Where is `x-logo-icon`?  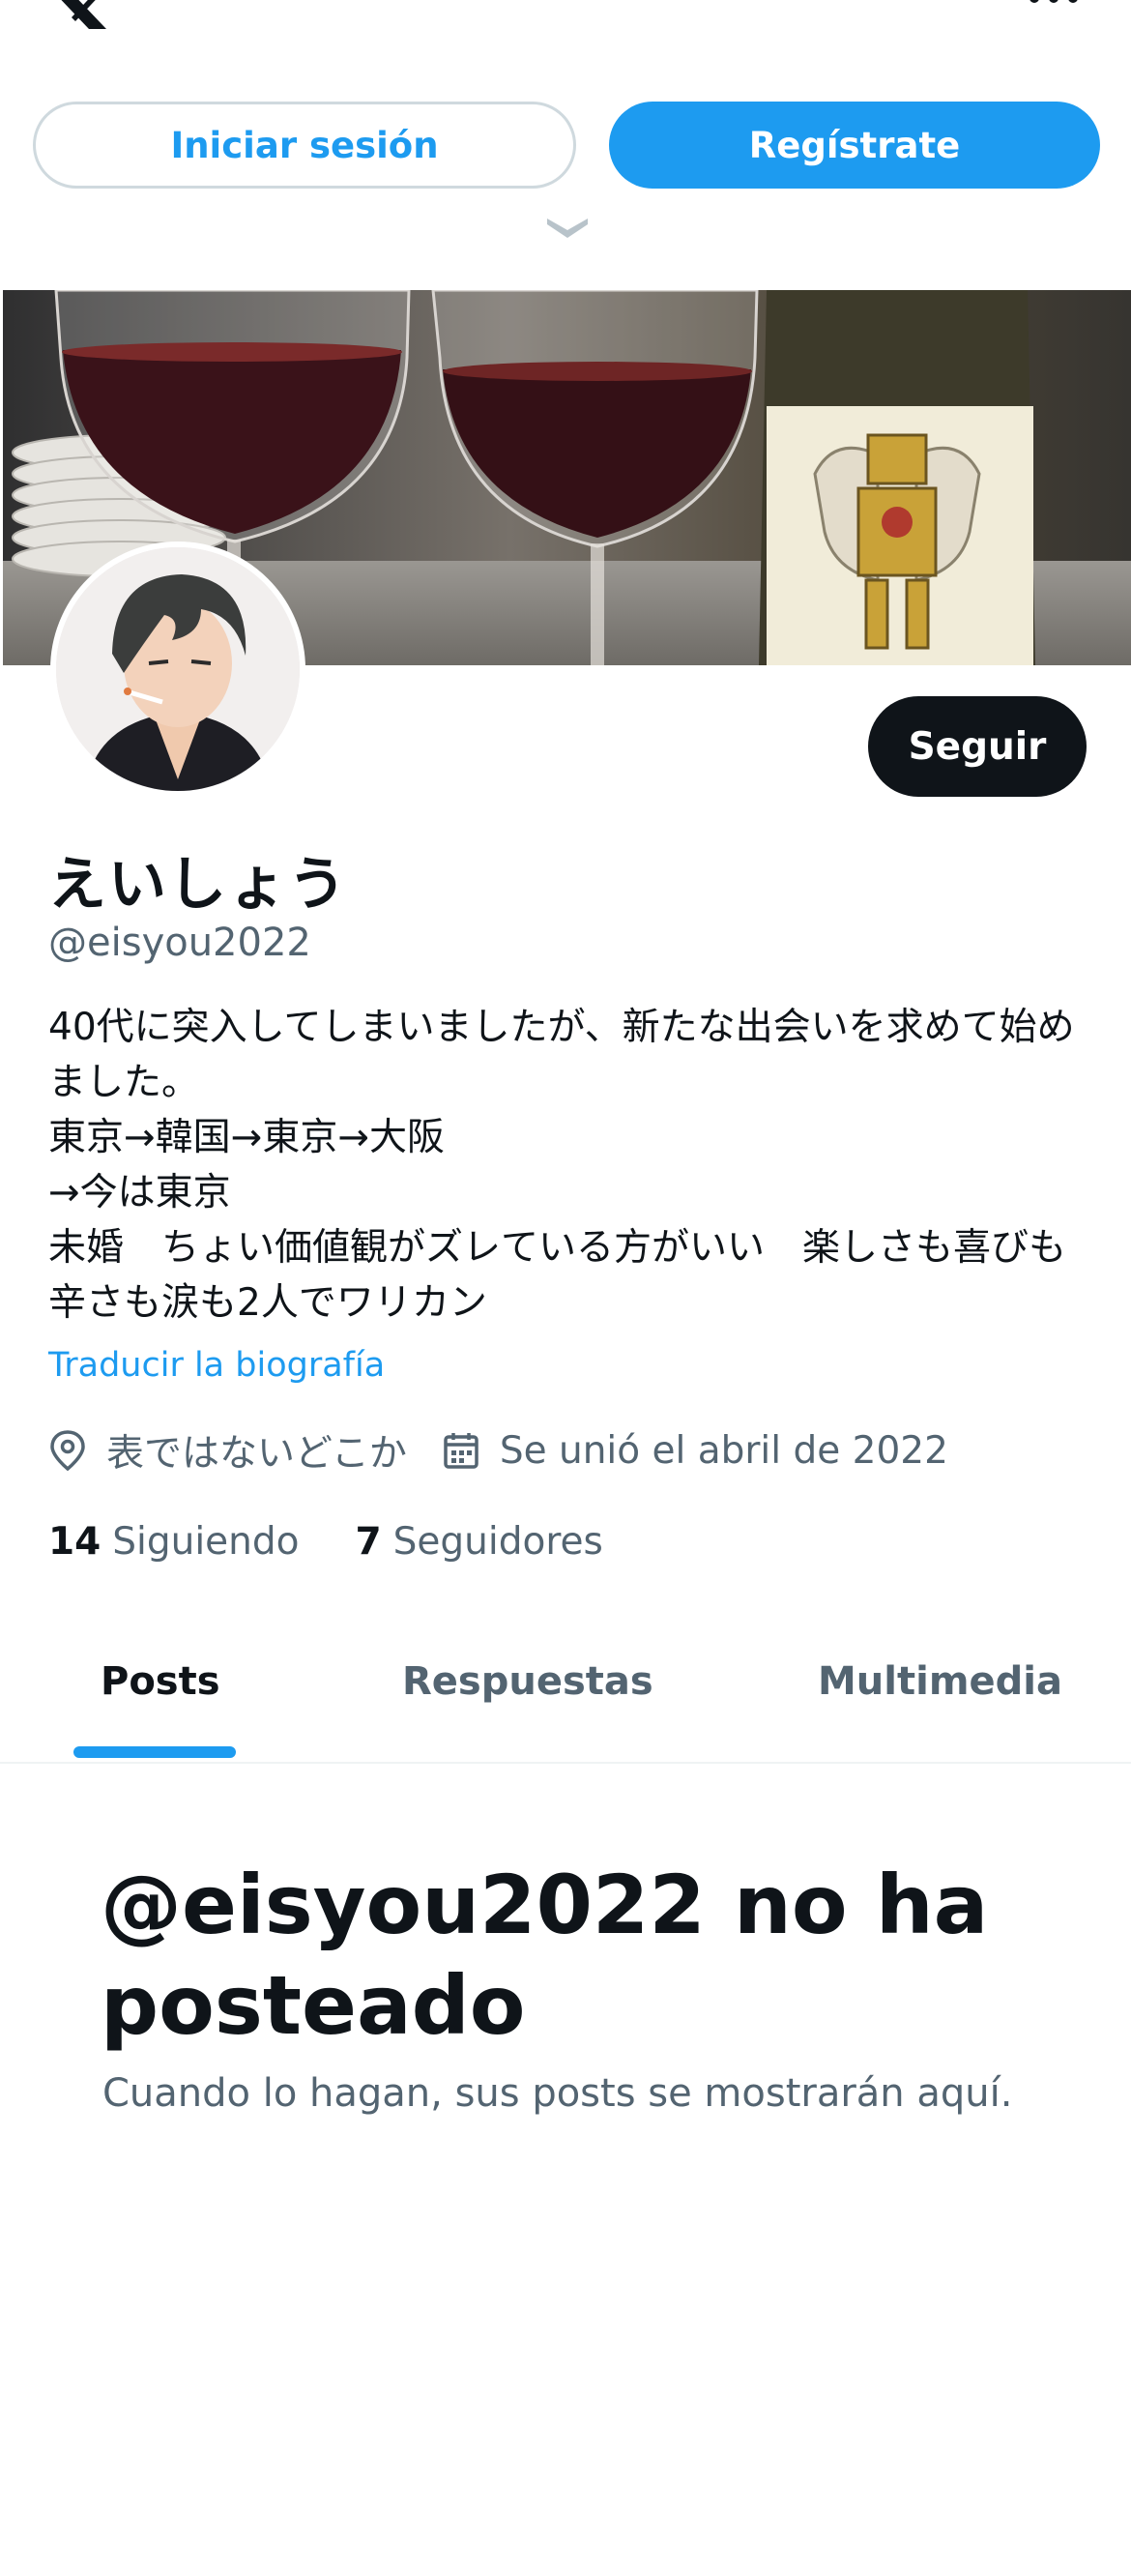
x-logo-icon is located at coordinates (78, 14).